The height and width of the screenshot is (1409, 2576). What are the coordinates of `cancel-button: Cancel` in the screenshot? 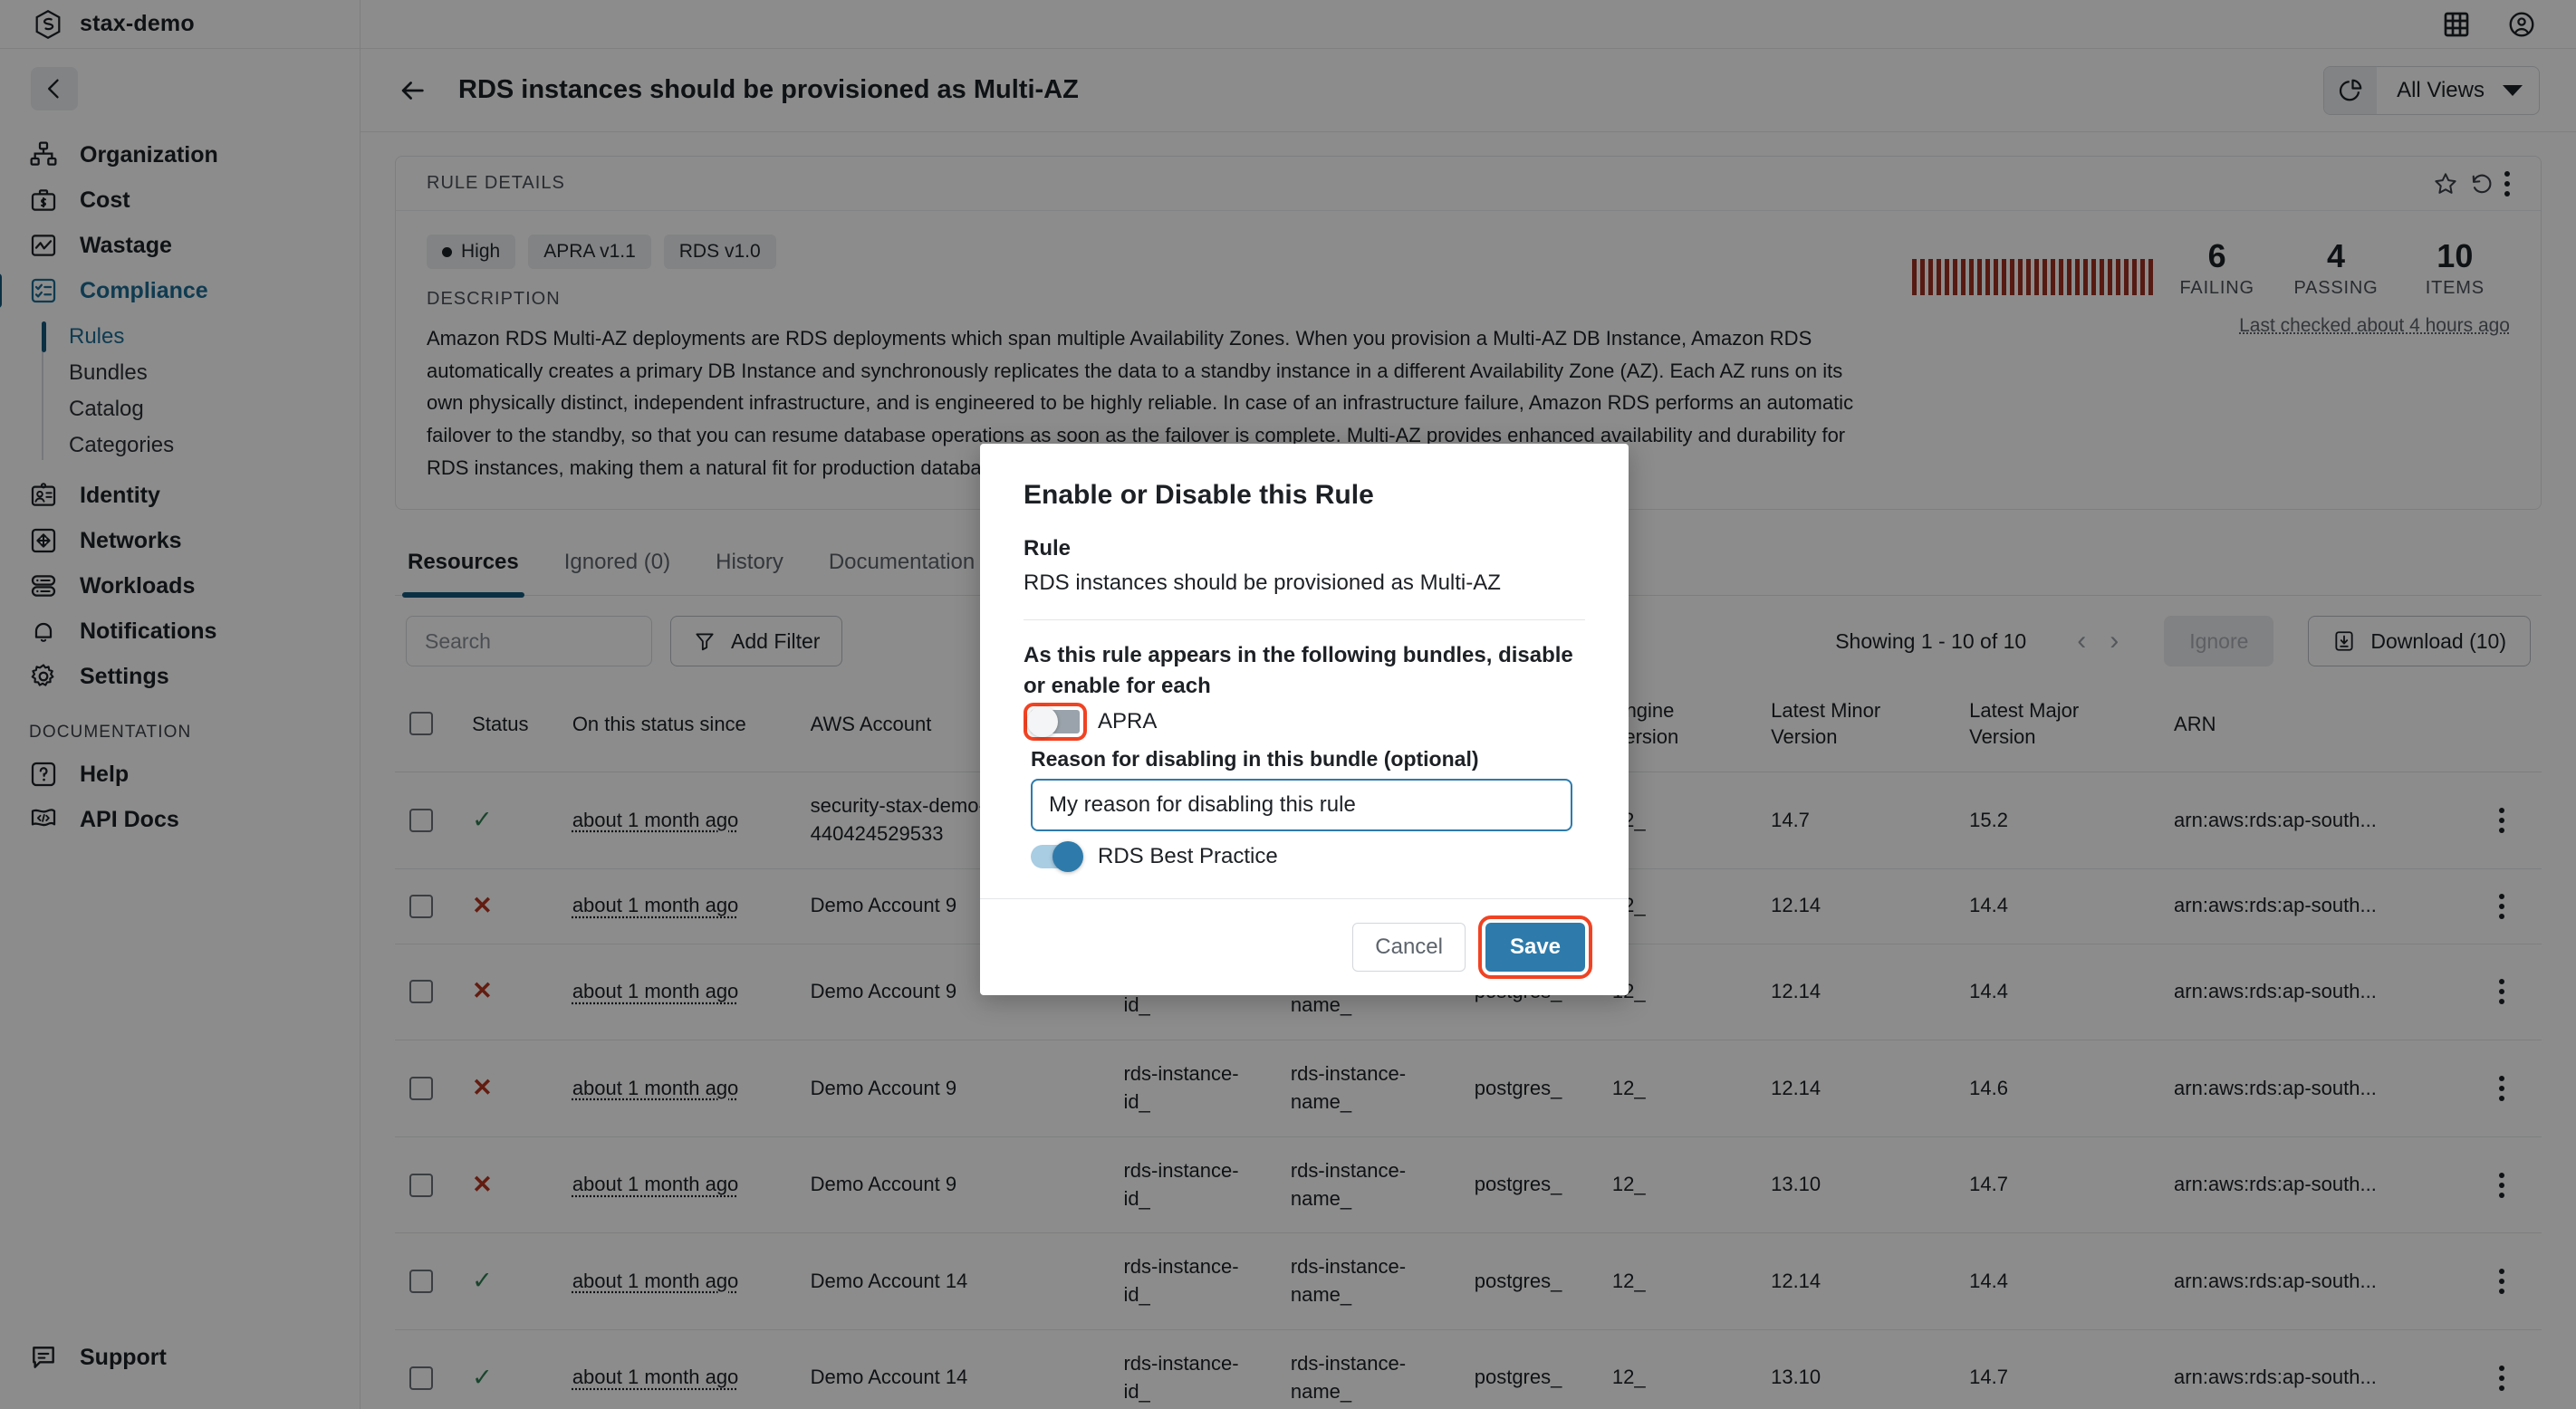 It's located at (1409, 948).